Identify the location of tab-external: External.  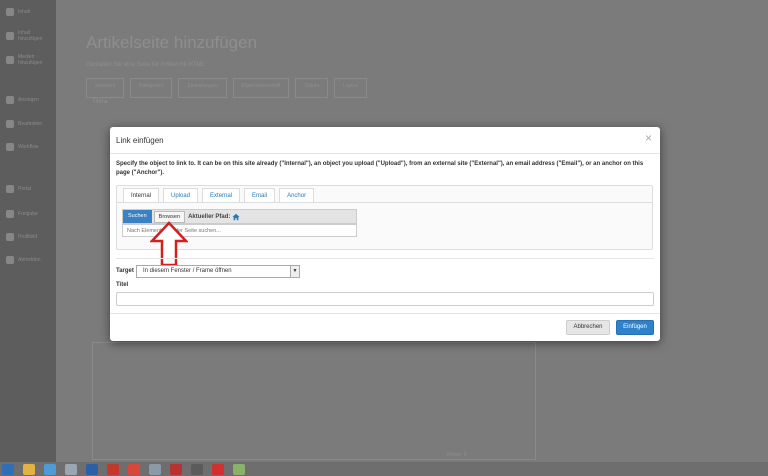
(221, 195).